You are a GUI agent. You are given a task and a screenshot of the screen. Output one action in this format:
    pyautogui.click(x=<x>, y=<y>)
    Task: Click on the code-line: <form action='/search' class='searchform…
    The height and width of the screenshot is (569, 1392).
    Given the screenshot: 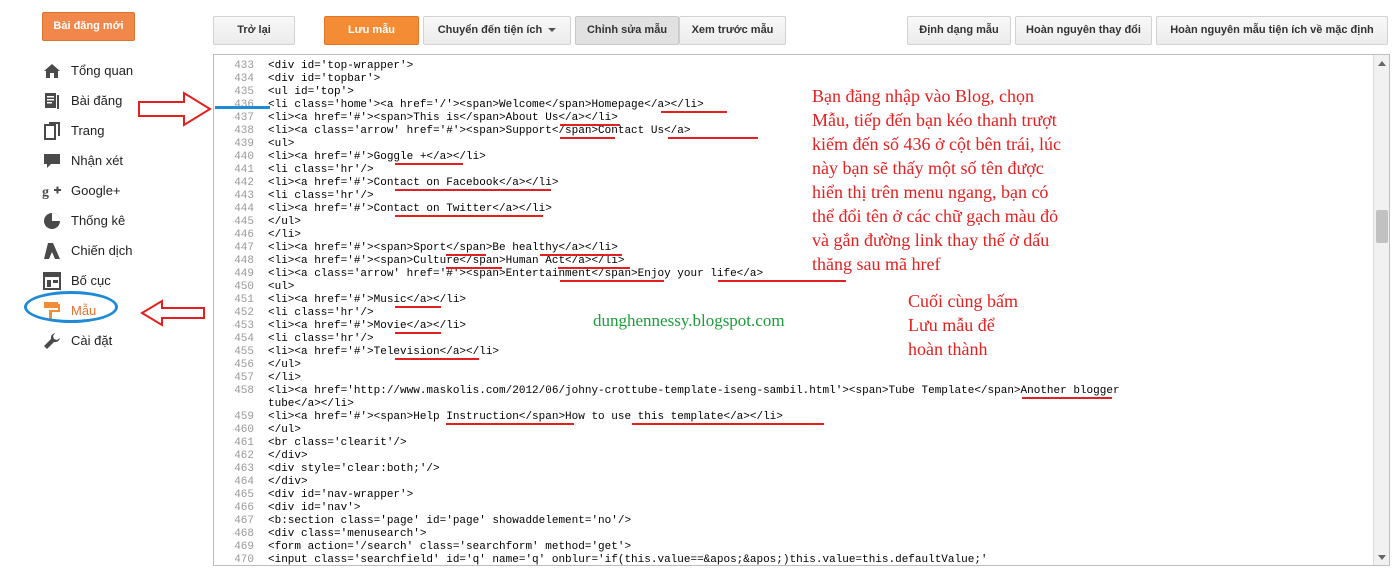 What is the action you would take?
    pyautogui.click(x=450, y=547)
    